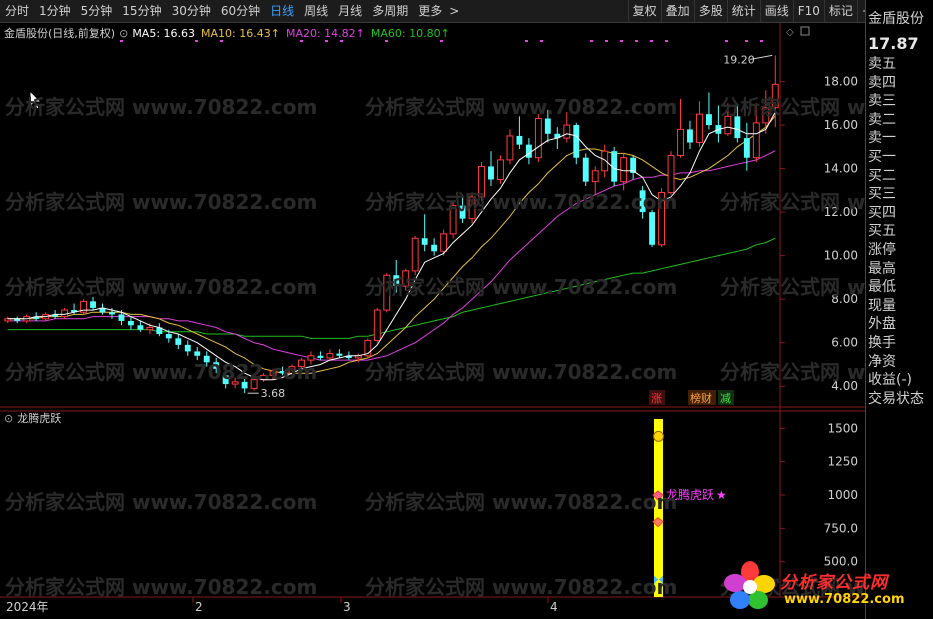 This screenshot has height=619, width=933. Describe the element at coordinates (164, 33) in the screenshot. I see `ma5-label: MA5: 16.63` at that location.